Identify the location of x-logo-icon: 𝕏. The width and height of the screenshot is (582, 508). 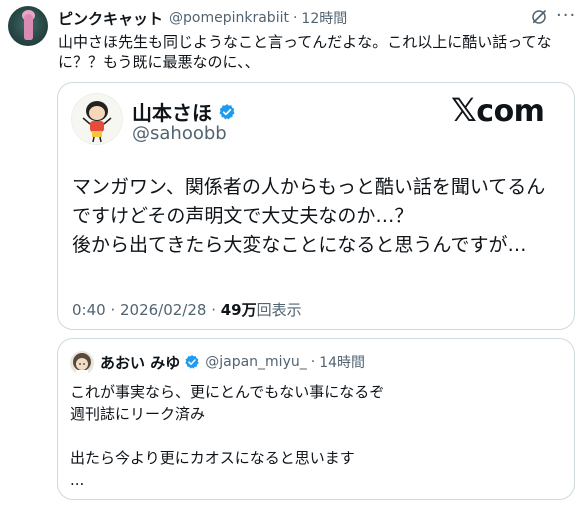
(464, 110).